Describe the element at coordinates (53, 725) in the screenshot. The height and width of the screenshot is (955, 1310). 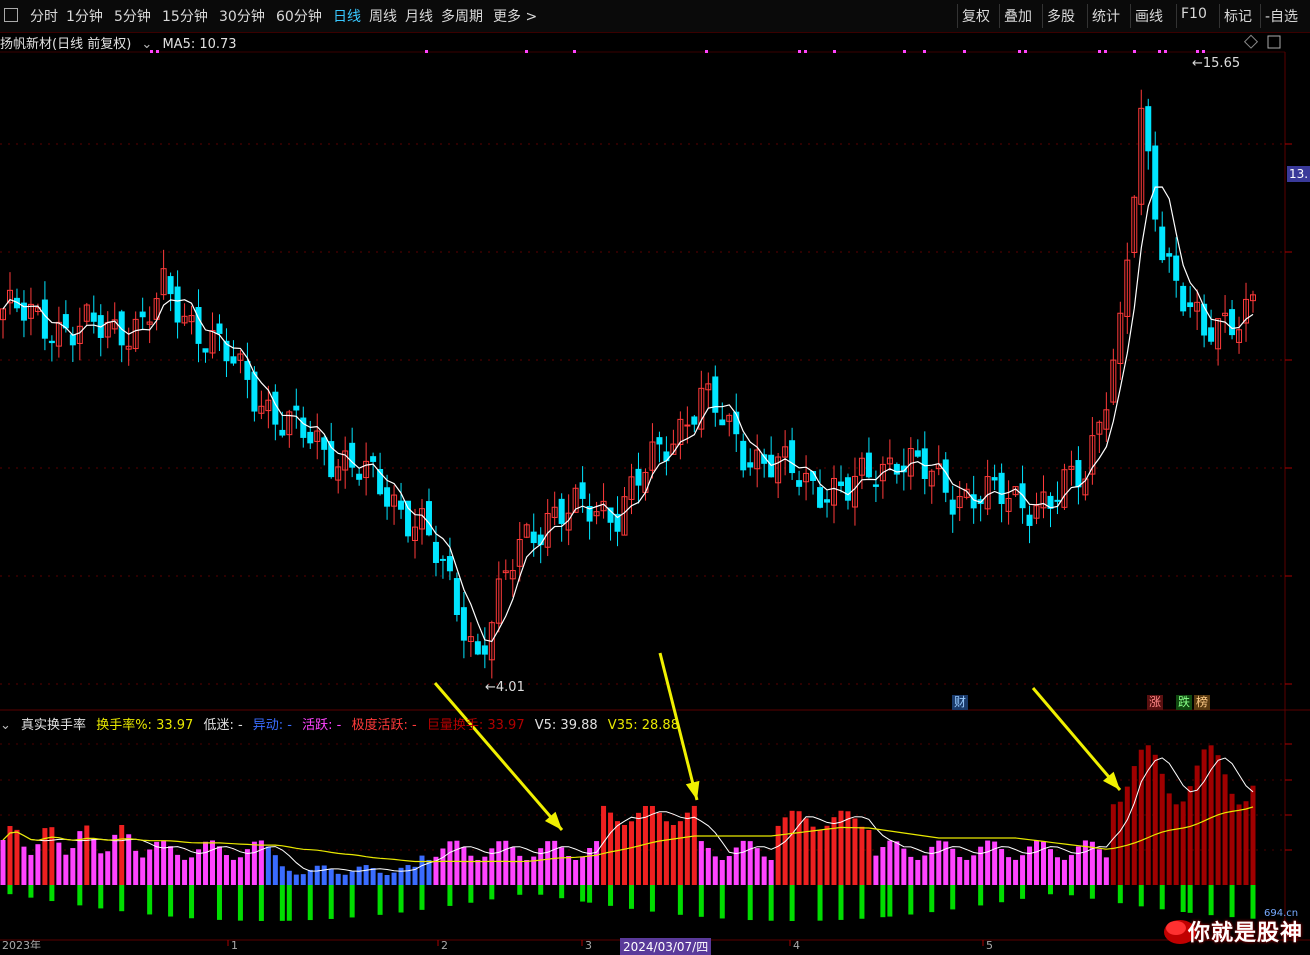
I see `indicator-name: 真实换手率` at that location.